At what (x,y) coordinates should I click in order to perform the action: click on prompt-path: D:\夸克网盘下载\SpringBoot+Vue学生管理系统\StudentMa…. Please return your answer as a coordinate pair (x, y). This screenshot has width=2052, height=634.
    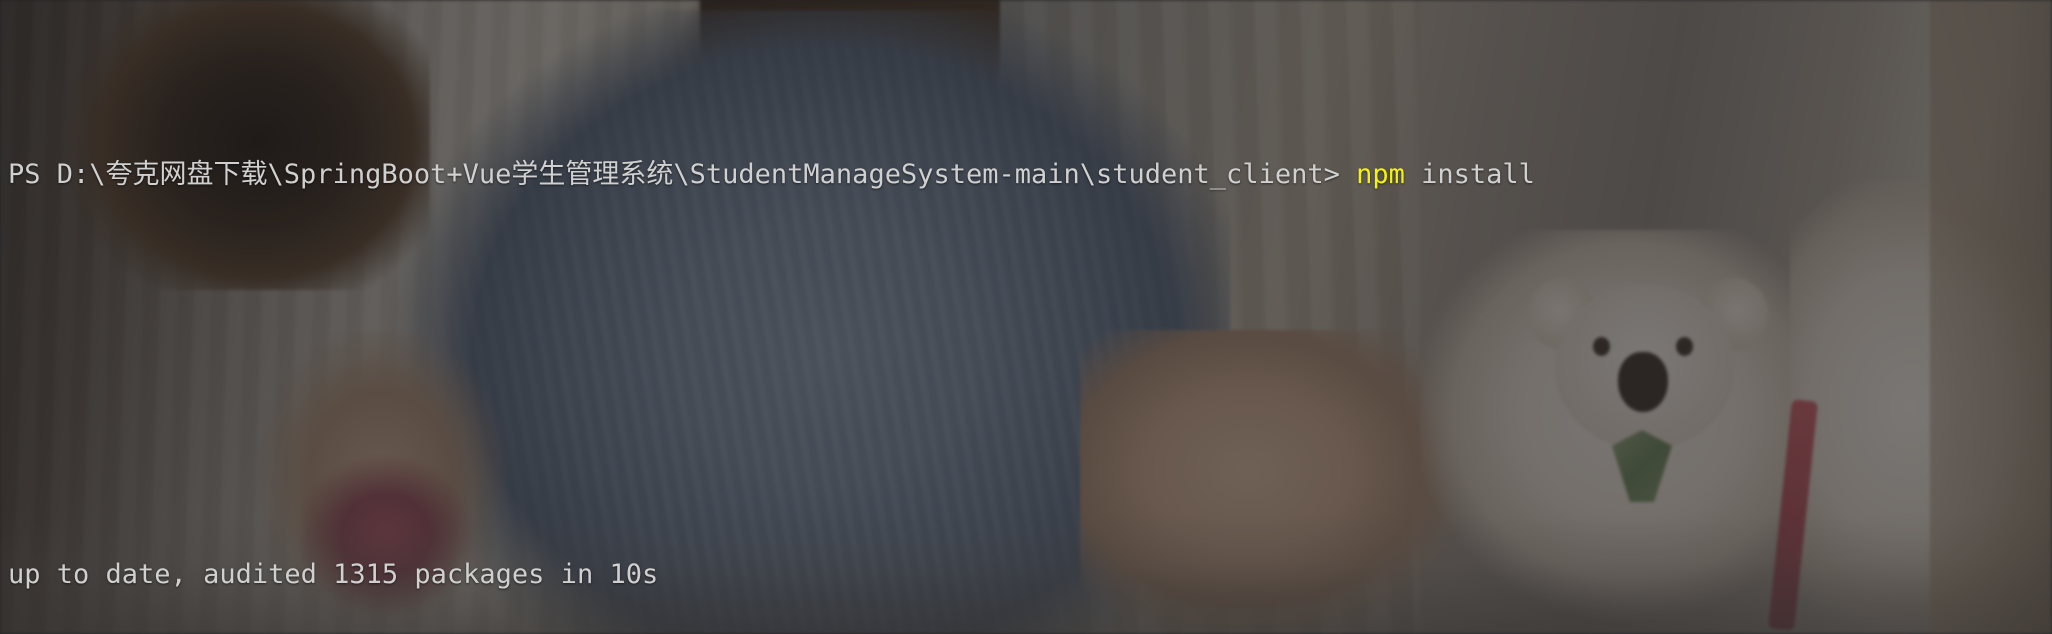
    Looking at the image, I should click on (690, 174).